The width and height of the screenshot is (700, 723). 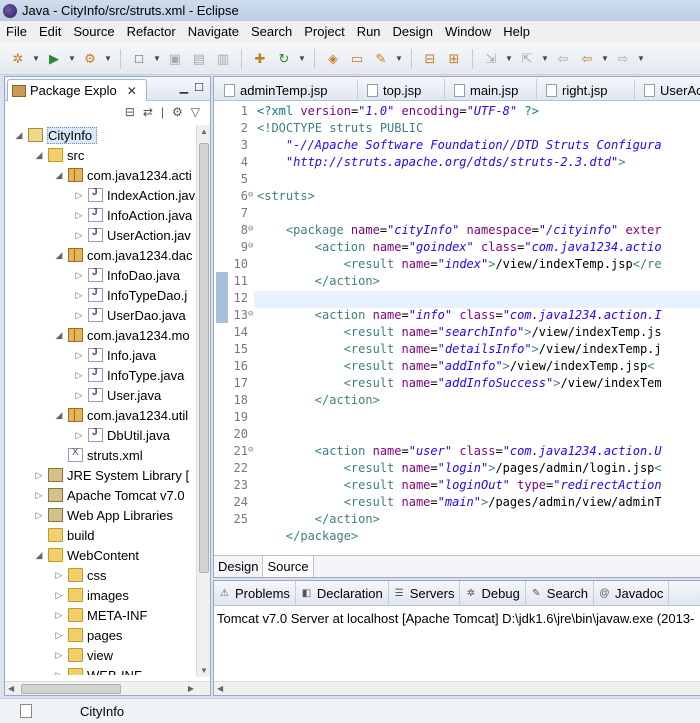 I want to click on debug-config-icon: ✲, so click(x=18, y=59).